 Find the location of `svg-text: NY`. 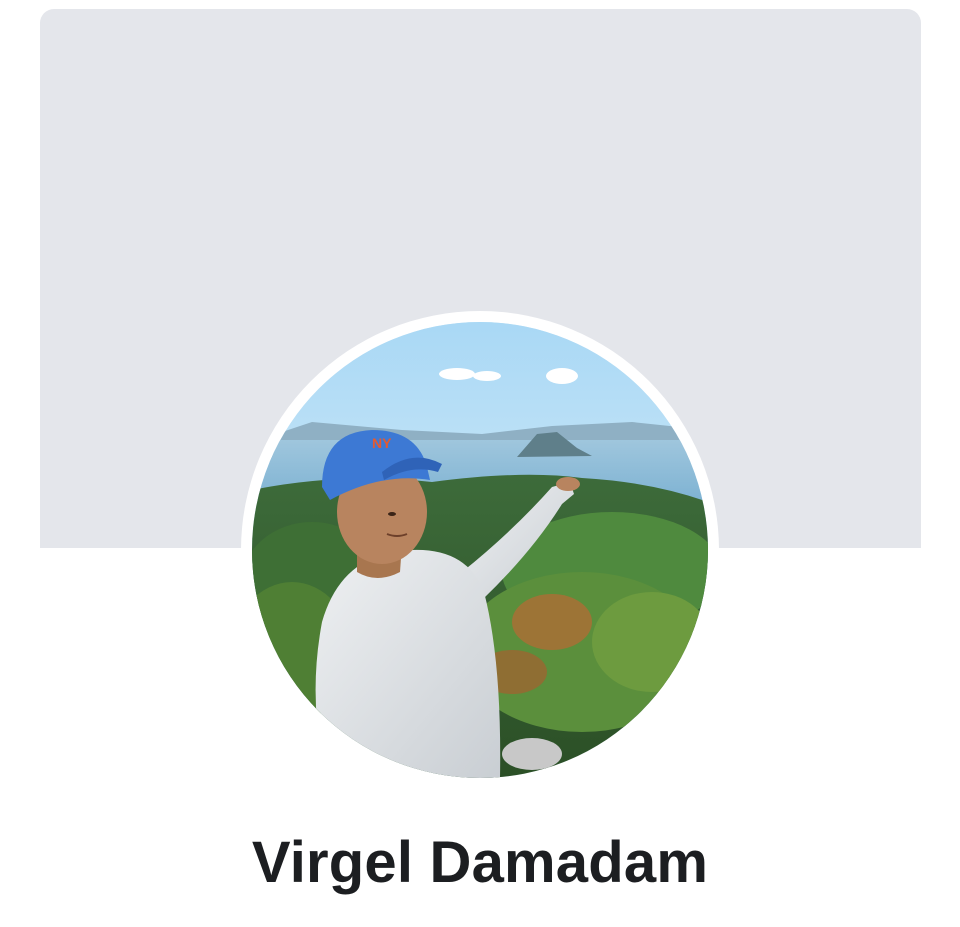

svg-text: NY is located at coordinates (382, 443).